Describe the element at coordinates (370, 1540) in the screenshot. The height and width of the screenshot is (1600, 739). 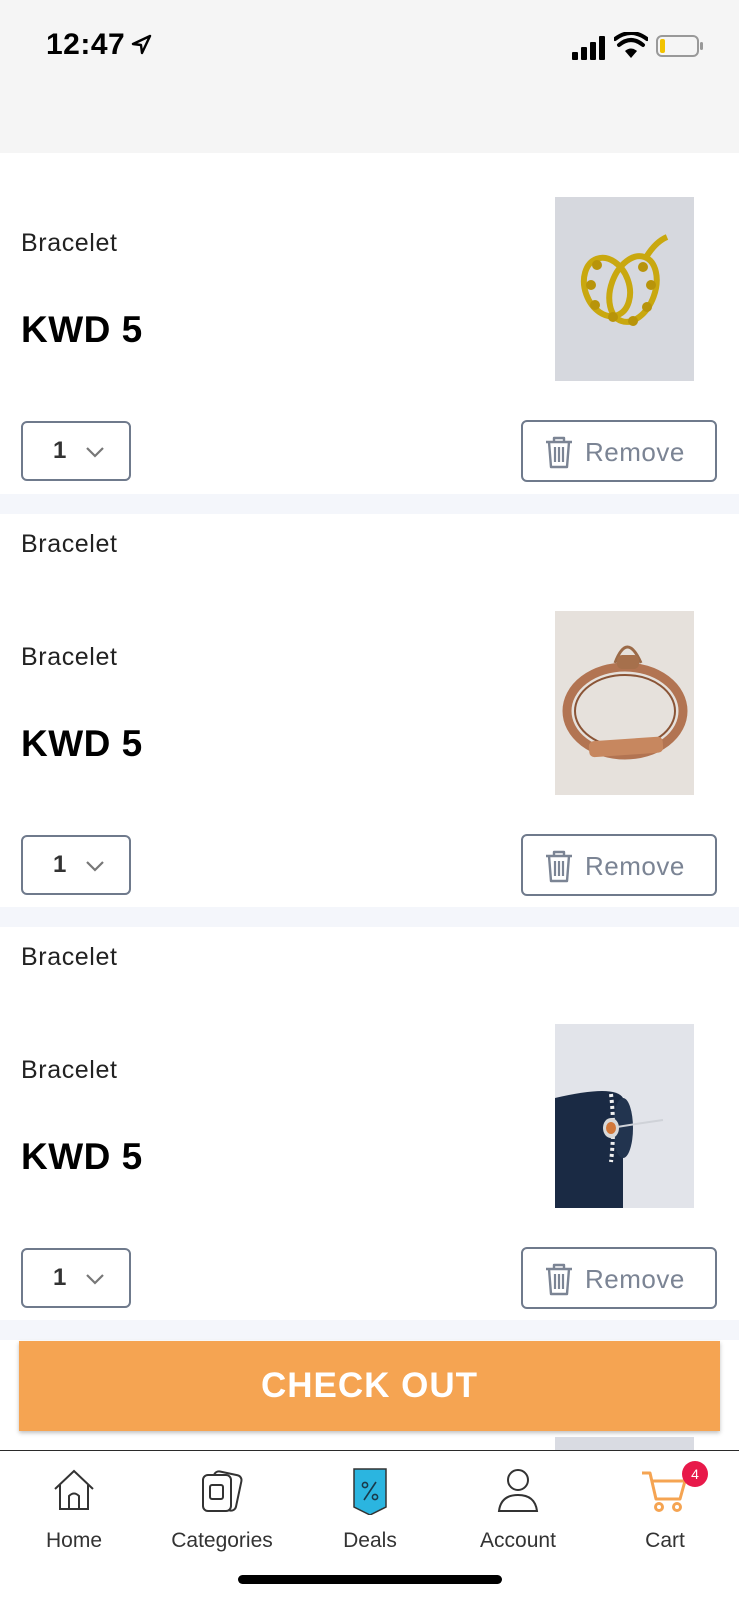
I see `tab-label: Deals` at that location.